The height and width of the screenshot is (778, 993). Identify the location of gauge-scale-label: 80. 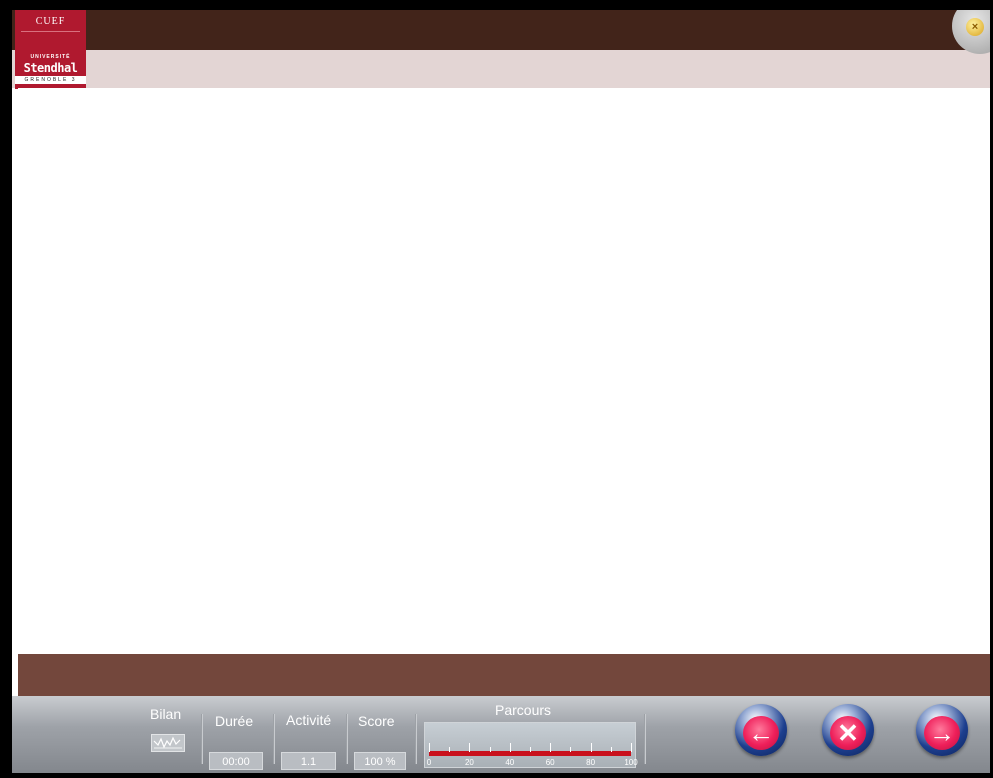
(591, 762).